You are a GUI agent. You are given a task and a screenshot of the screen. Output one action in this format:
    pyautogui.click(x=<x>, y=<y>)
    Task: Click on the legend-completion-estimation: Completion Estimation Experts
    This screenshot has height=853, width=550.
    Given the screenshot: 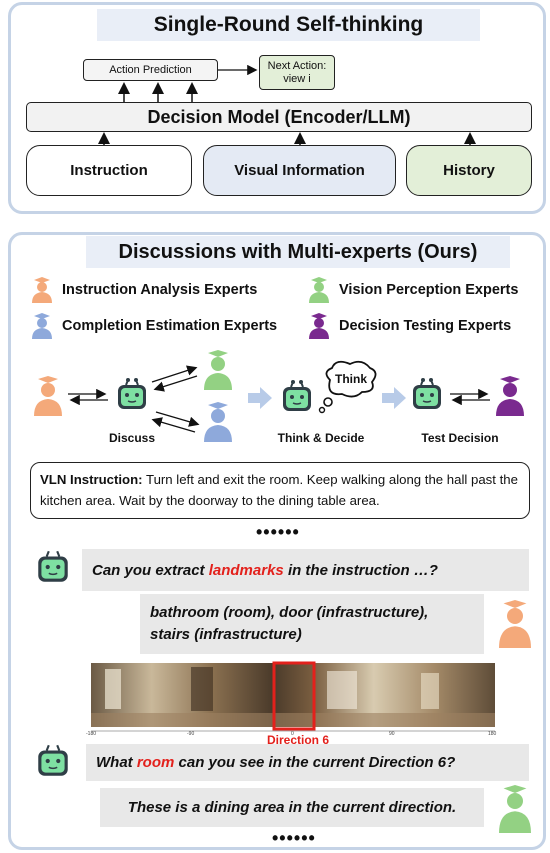 What is the action you would take?
    pyautogui.click(x=153, y=326)
    